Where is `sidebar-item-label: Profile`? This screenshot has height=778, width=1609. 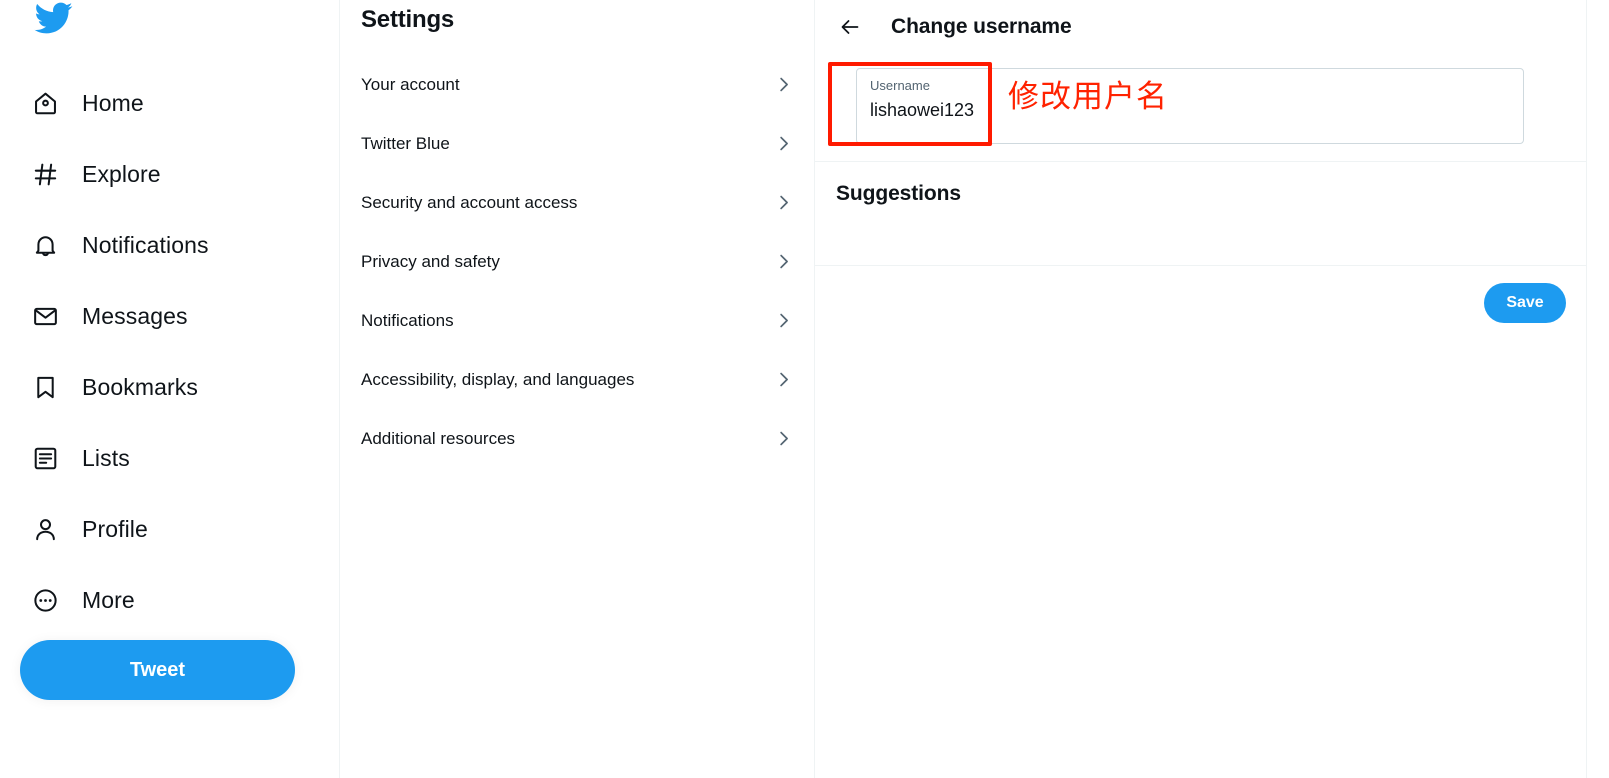 sidebar-item-label: Profile is located at coordinates (115, 529).